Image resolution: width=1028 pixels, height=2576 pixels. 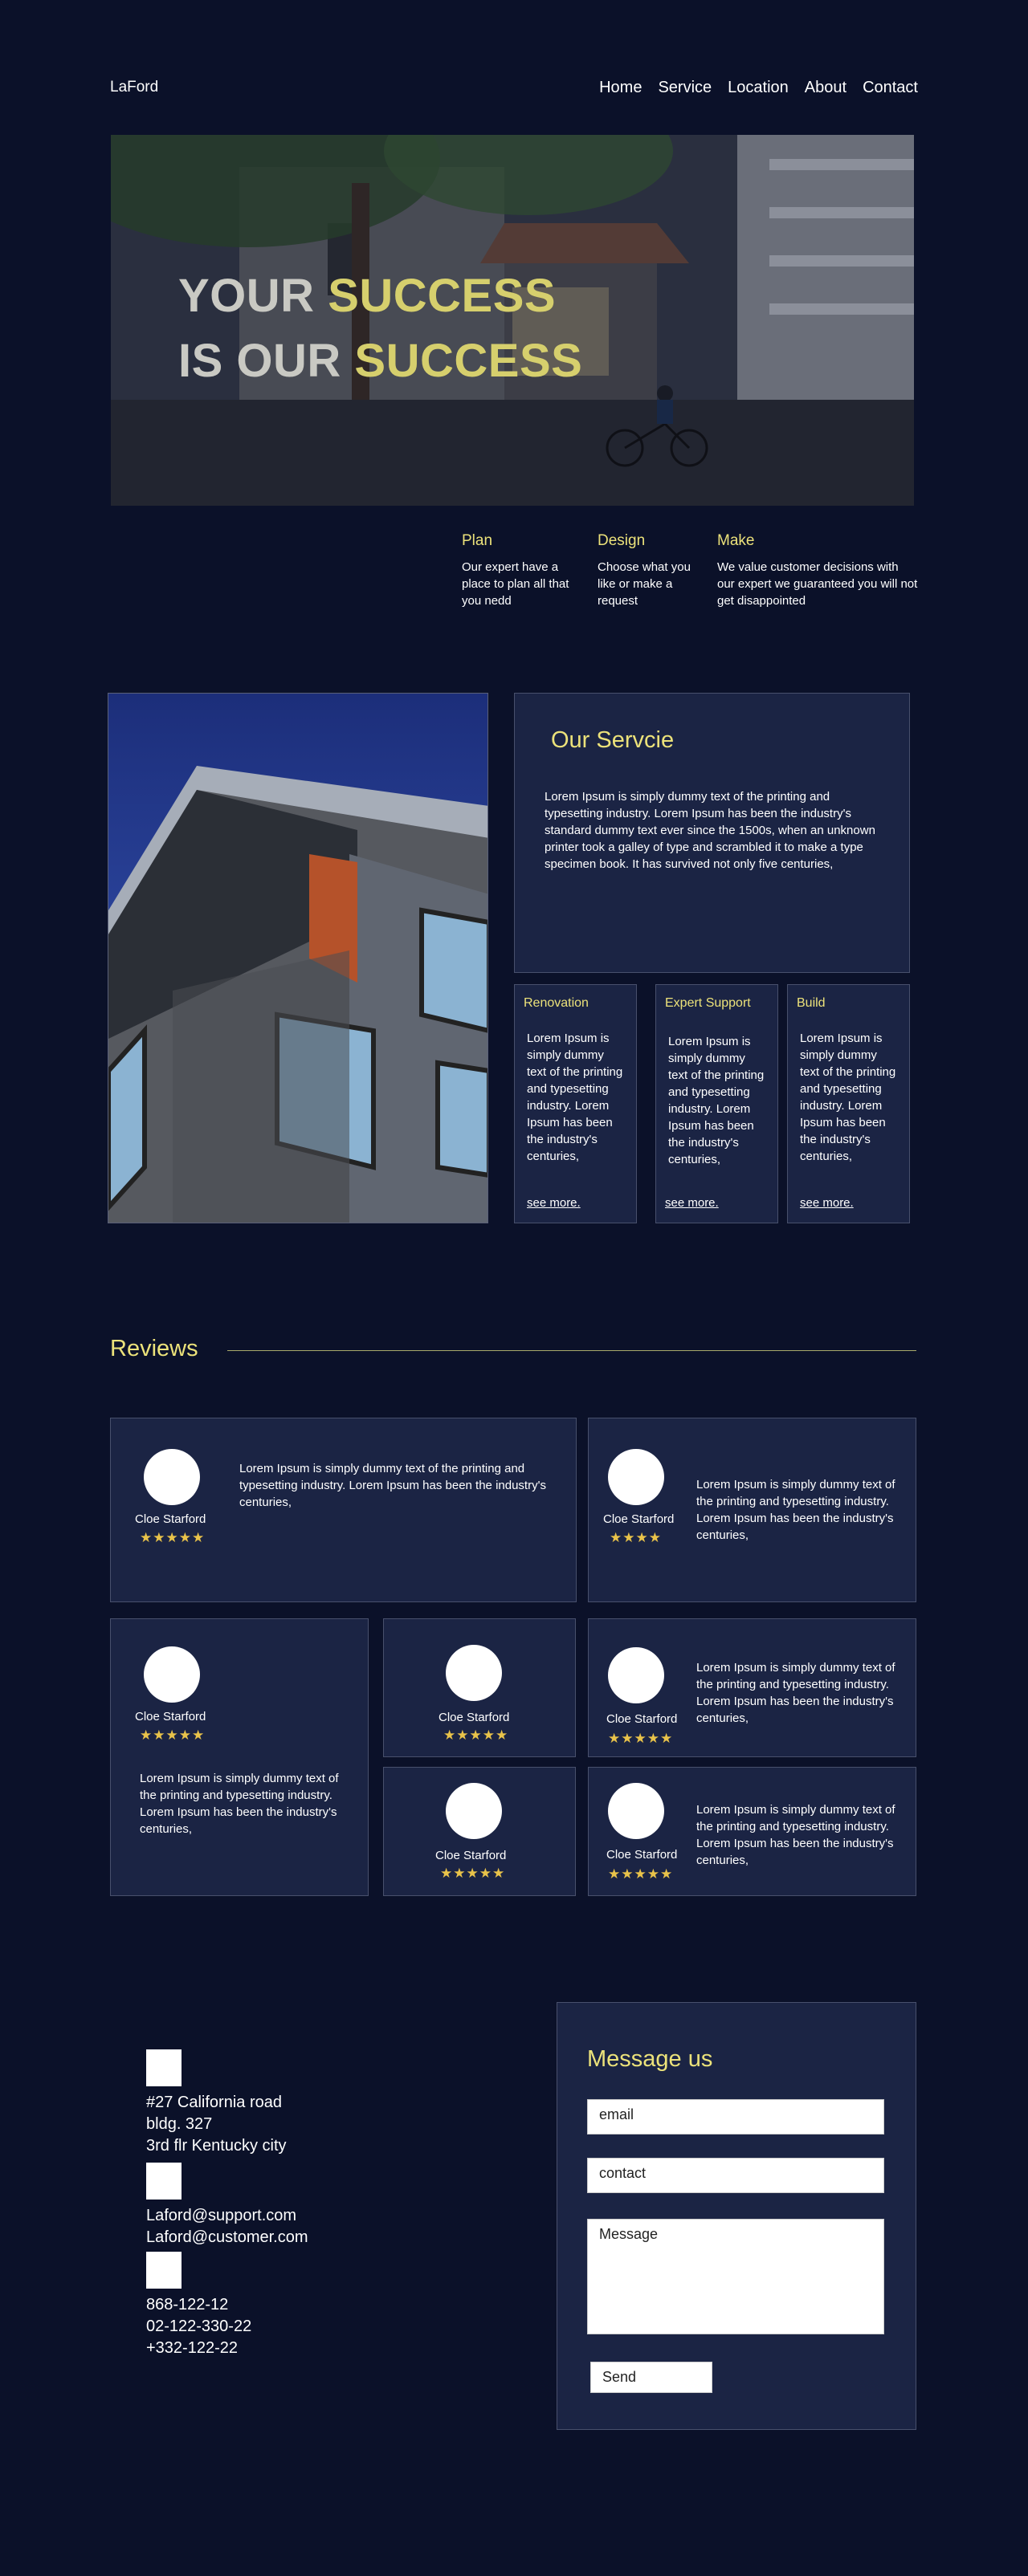 I want to click on reviews-divider, so click(x=571, y=1350).